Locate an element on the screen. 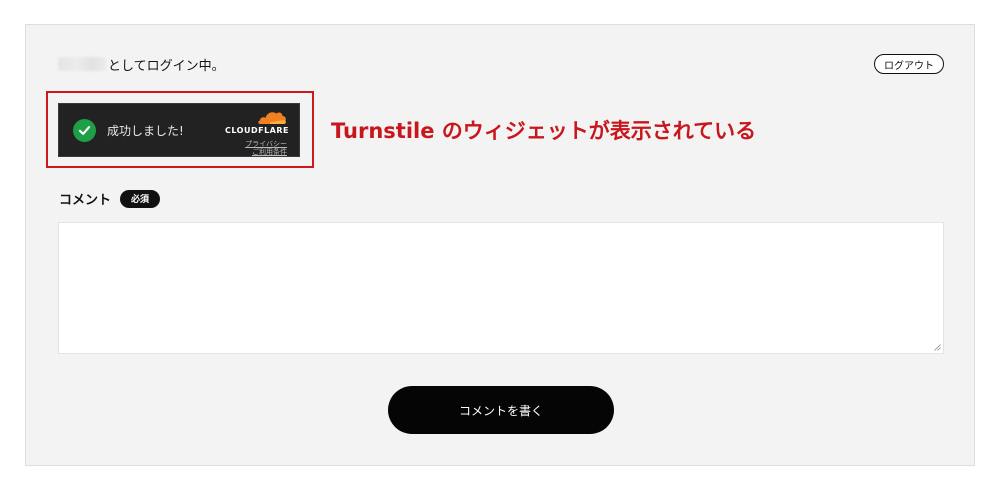  terms-link: ご利用条件 is located at coordinates (269, 152).